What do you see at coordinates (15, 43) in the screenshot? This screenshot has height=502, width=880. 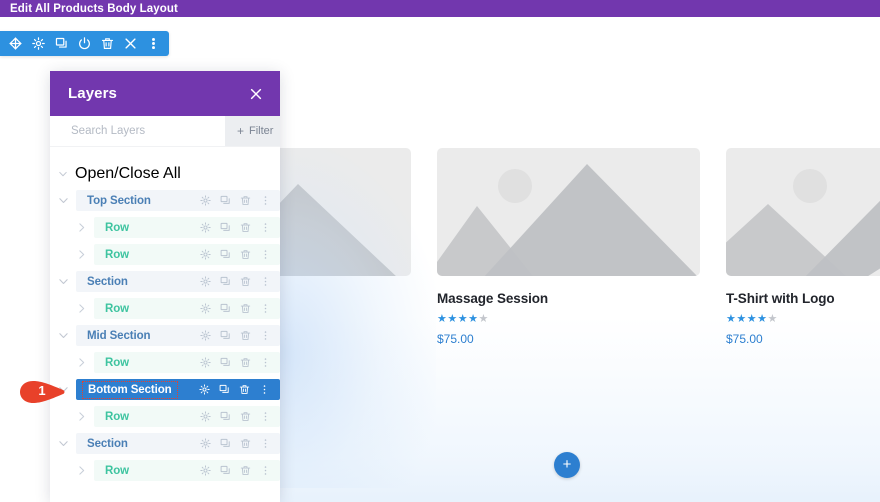 I see `move-icon` at bounding box center [15, 43].